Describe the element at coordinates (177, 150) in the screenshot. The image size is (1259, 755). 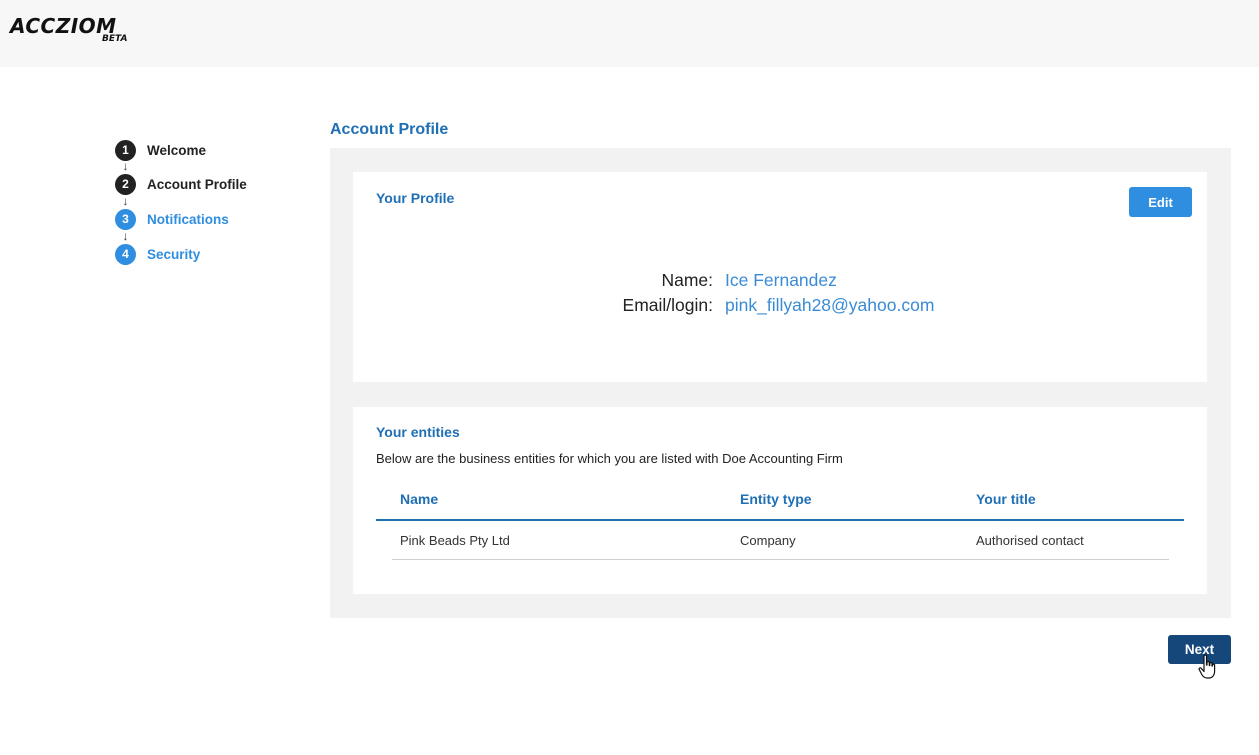
I see `step-label: Welcome` at that location.